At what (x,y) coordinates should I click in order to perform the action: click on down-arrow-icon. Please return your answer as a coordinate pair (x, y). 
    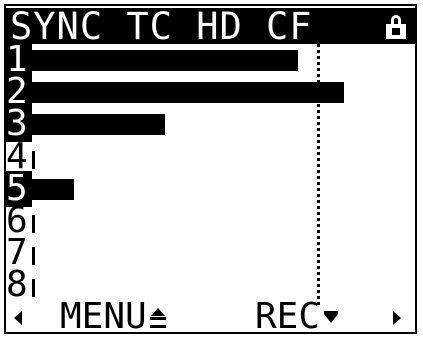
    Looking at the image, I should click on (331, 318).